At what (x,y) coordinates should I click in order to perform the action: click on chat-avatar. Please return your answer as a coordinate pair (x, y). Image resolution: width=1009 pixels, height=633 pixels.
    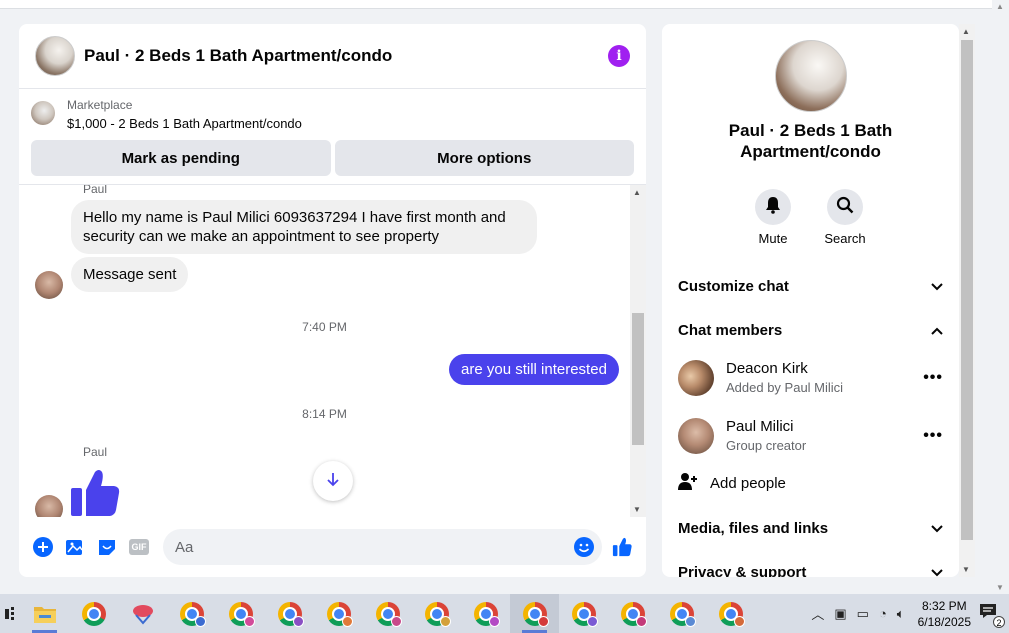
    Looking at the image, I should click on (55, 56).